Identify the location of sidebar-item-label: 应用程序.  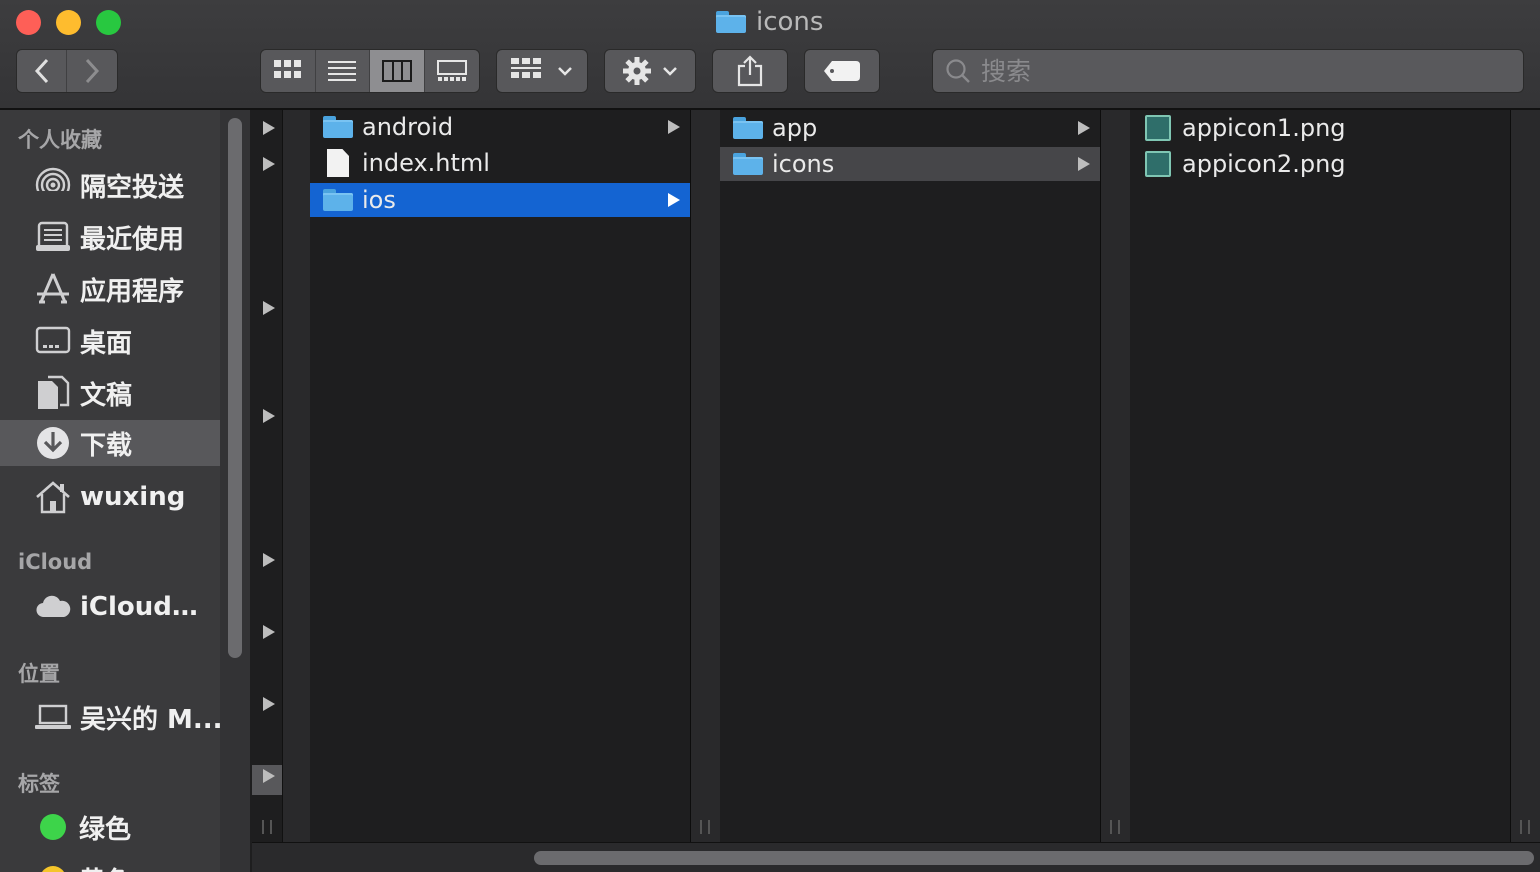
(132, 291).